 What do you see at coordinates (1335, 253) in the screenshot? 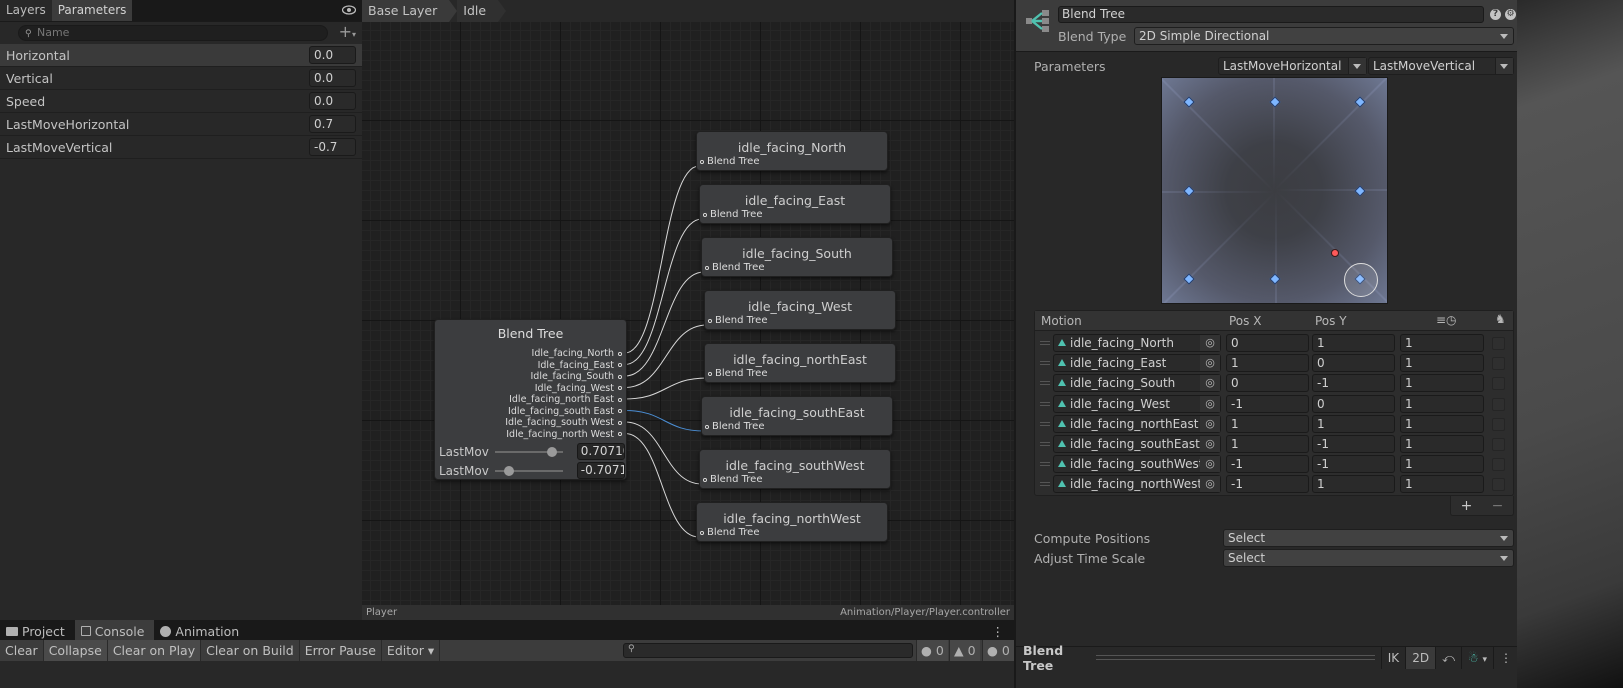
I see `current-blend-position` at bounding box center [1335, 253].